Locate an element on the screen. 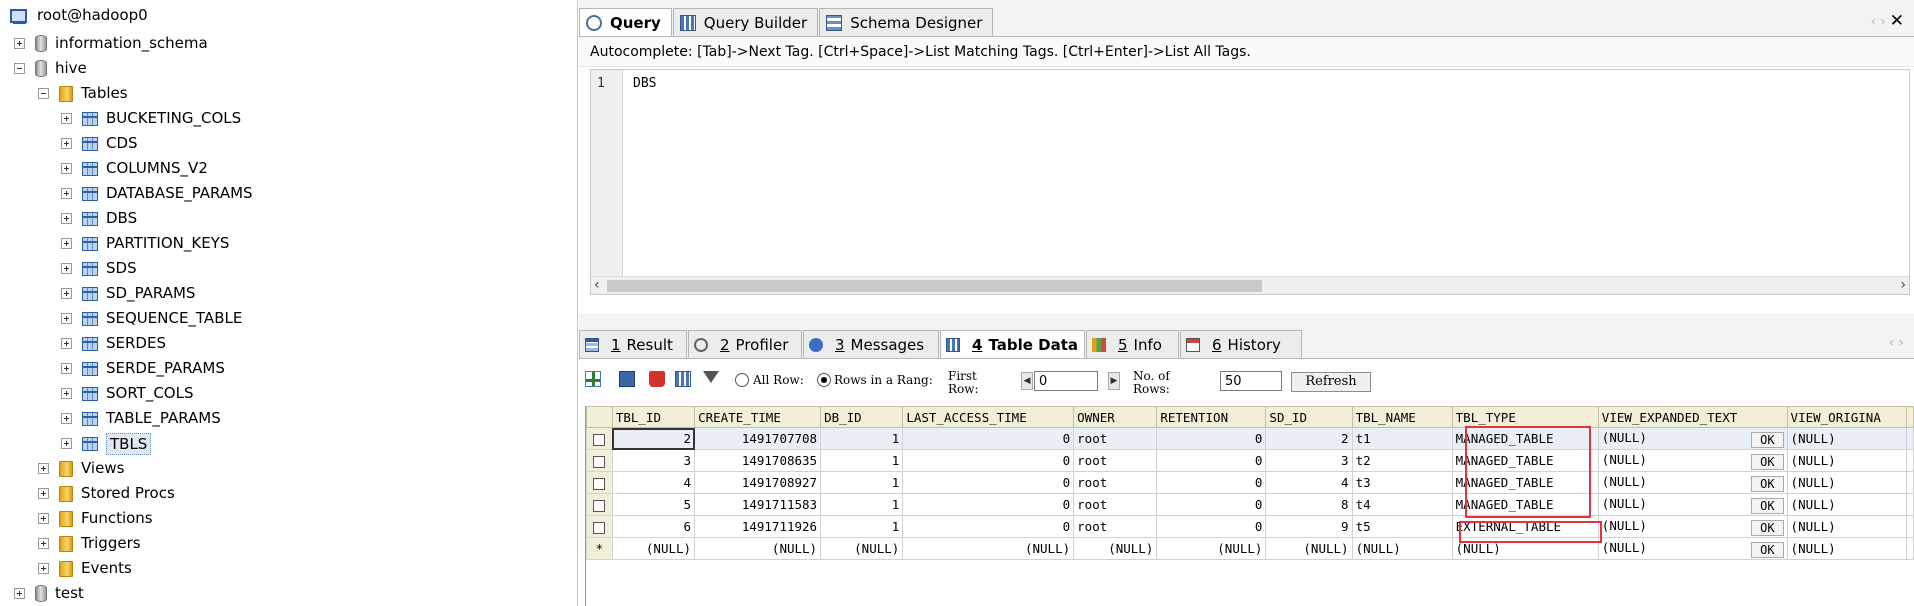 This screenshot has height=606, width=1914. scroll-right-arrow-icon: › is located at coordinates (1903, 285).